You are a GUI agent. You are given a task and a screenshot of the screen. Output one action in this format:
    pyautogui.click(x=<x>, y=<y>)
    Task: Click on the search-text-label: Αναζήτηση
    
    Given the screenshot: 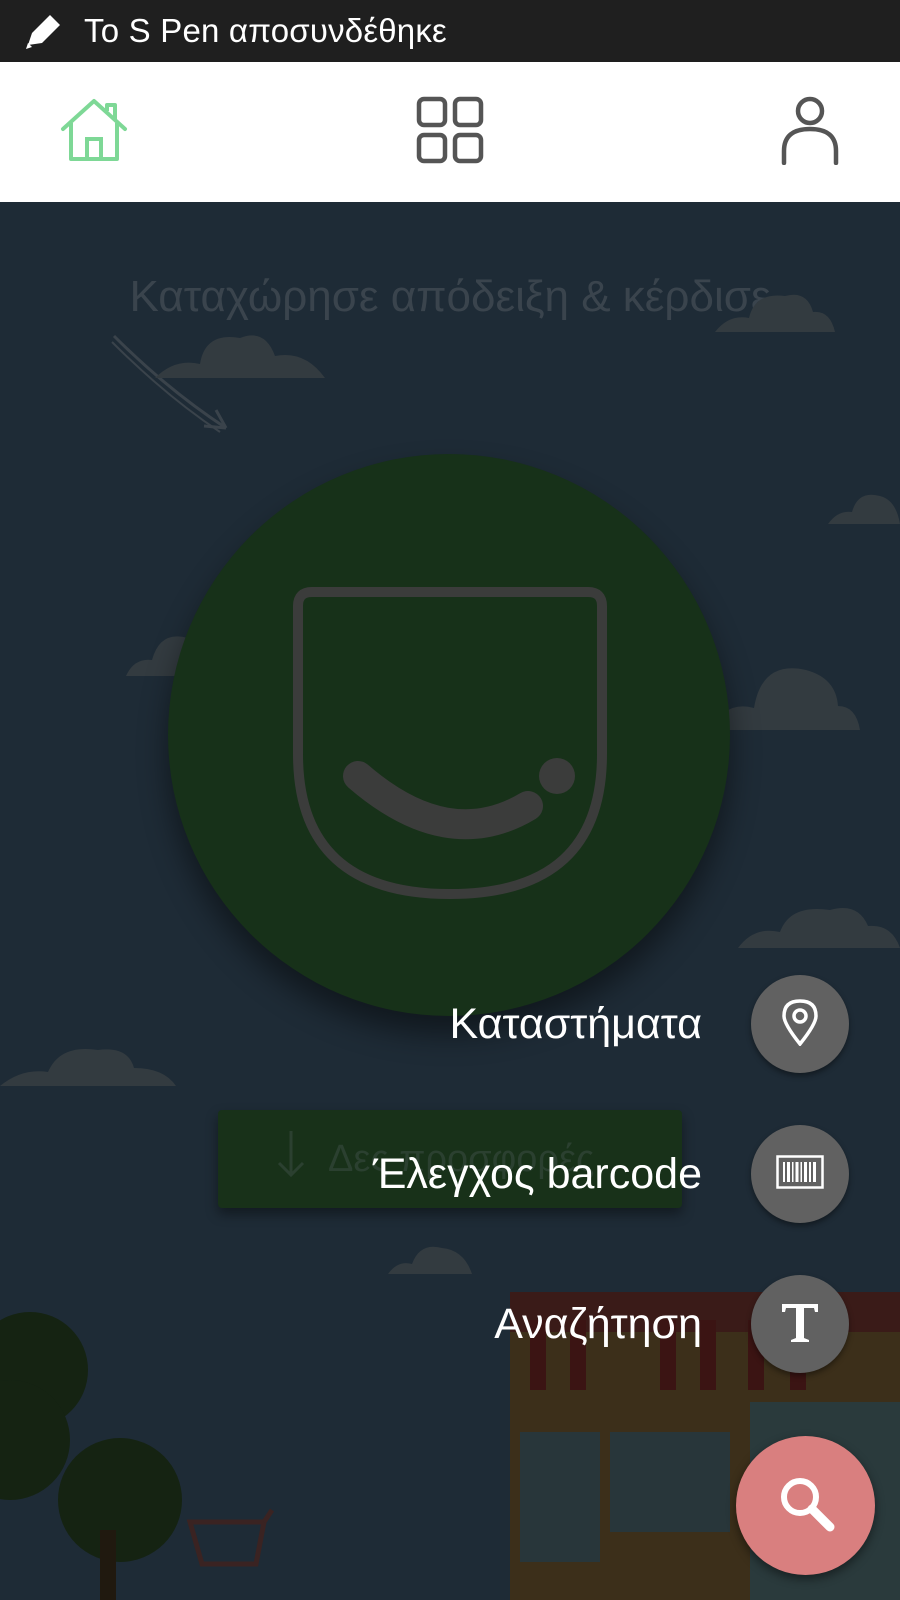 What is the action you would take?
    pyautogui.click(x=598, y=1324)
    